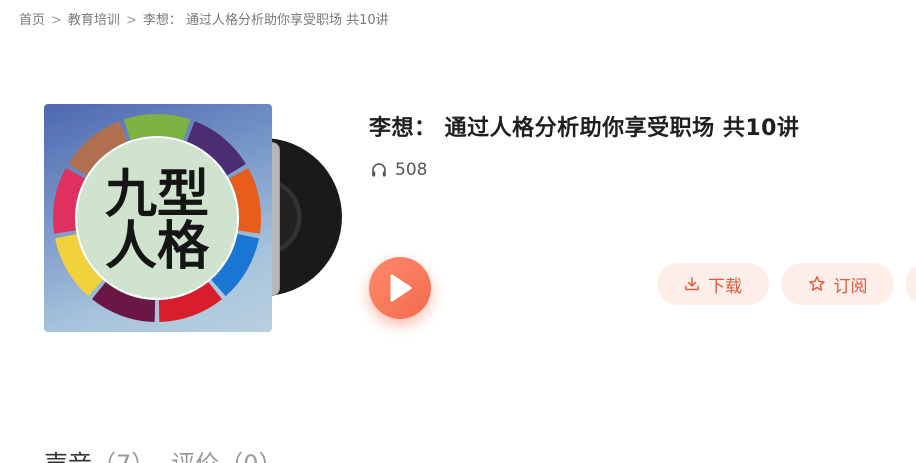 The height and width of the screenshot is (463, 916). Describe the element at coordinates (123, 456) in the screenshot. I see `tab-sounds-count: （7）` at that location.